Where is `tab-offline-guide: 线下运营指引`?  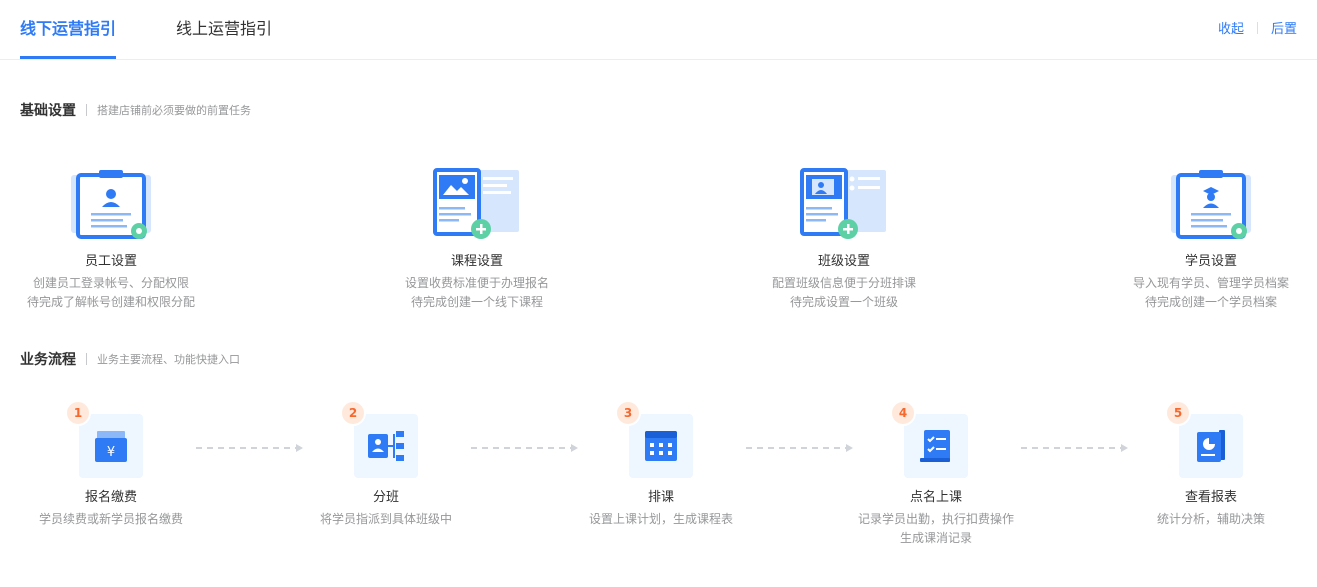 tab-offline-guide: 线下运营指引 is located at coordinates (68, 29).